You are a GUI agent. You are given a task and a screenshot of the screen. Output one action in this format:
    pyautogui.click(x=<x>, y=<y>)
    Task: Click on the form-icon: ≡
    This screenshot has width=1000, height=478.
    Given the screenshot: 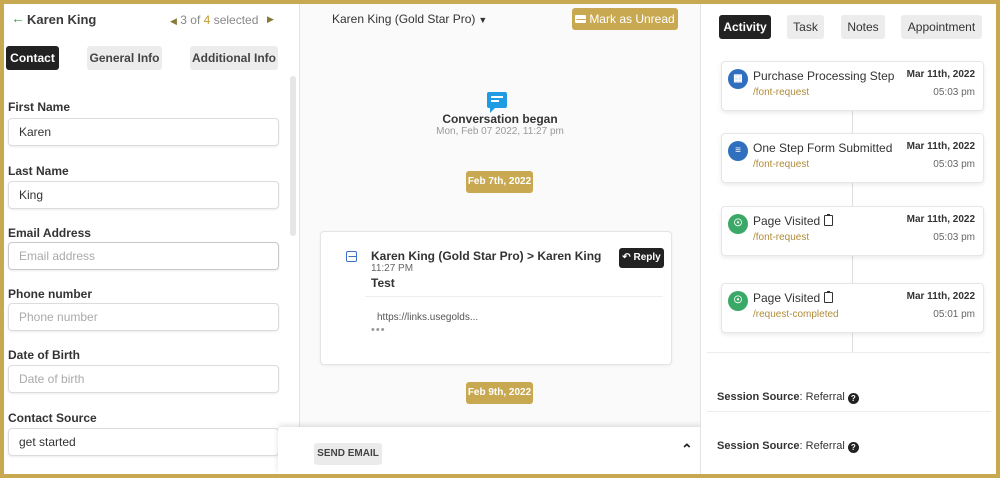 What is the action you would take?
    pyautogui.click(x=738, y=151)
    